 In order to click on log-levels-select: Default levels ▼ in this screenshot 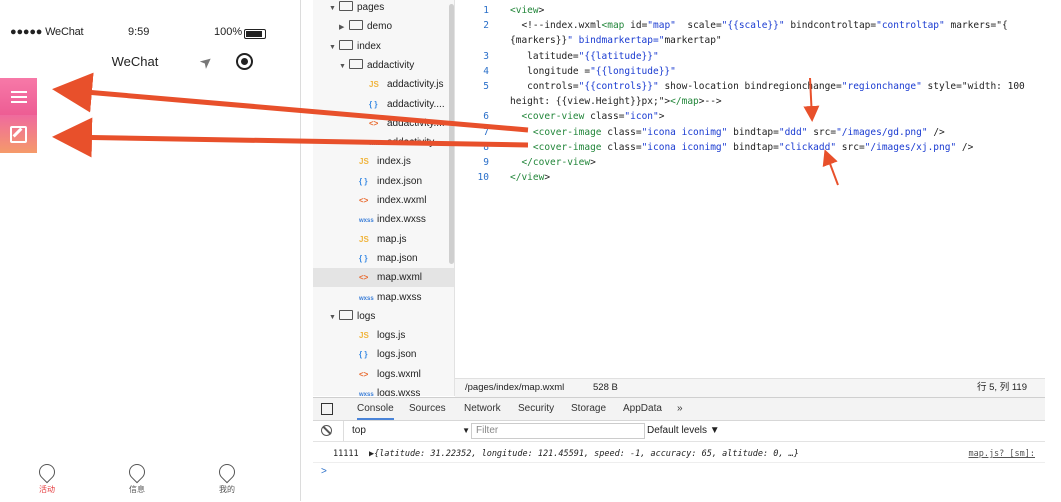, I will do `click(683, 431)`.